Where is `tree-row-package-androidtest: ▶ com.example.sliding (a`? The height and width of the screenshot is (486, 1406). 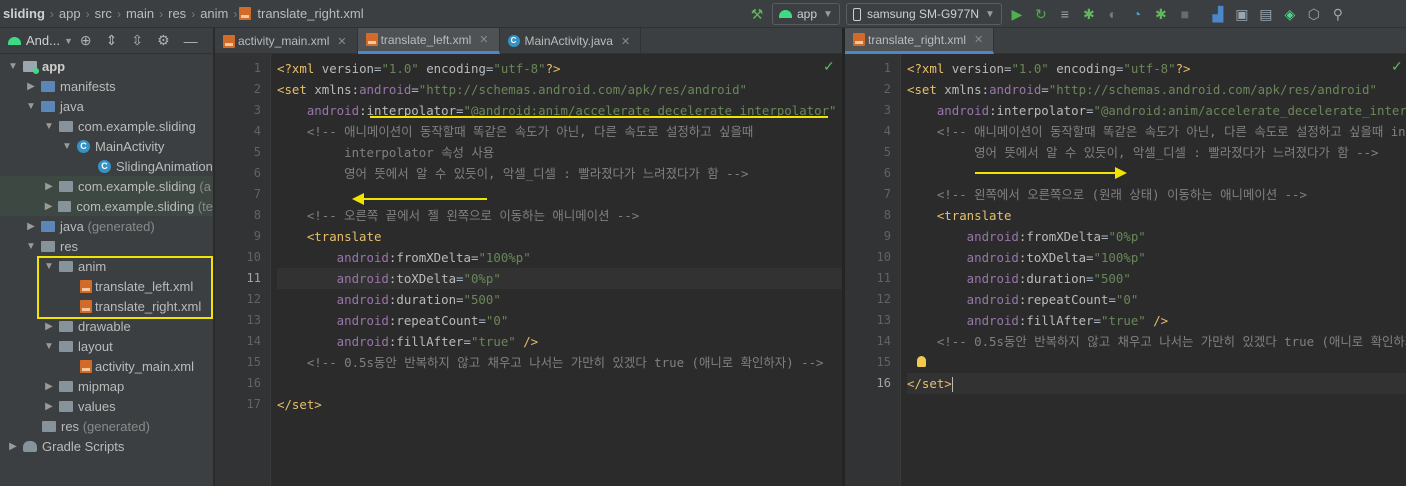
tree-row-package-androidtest: ▶ com.example.sliding (a is located at coordinates (106, 186).